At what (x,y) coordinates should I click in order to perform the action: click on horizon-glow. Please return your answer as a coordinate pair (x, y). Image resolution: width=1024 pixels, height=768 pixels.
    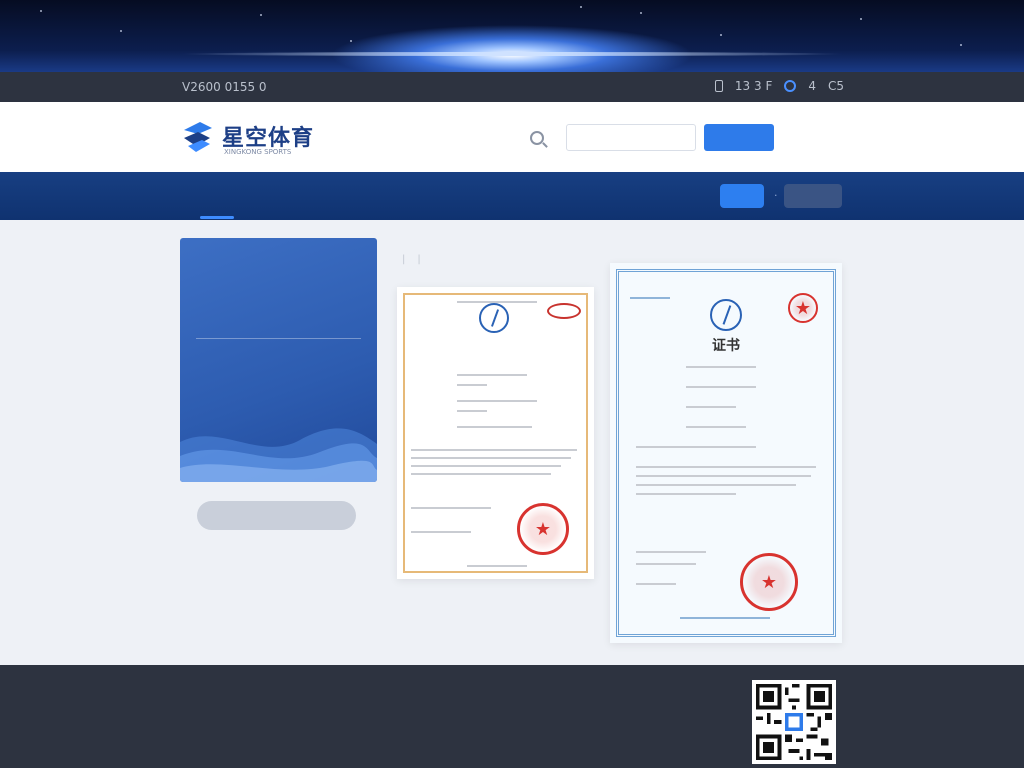
    Looking at the image, I should click on (512, 54).